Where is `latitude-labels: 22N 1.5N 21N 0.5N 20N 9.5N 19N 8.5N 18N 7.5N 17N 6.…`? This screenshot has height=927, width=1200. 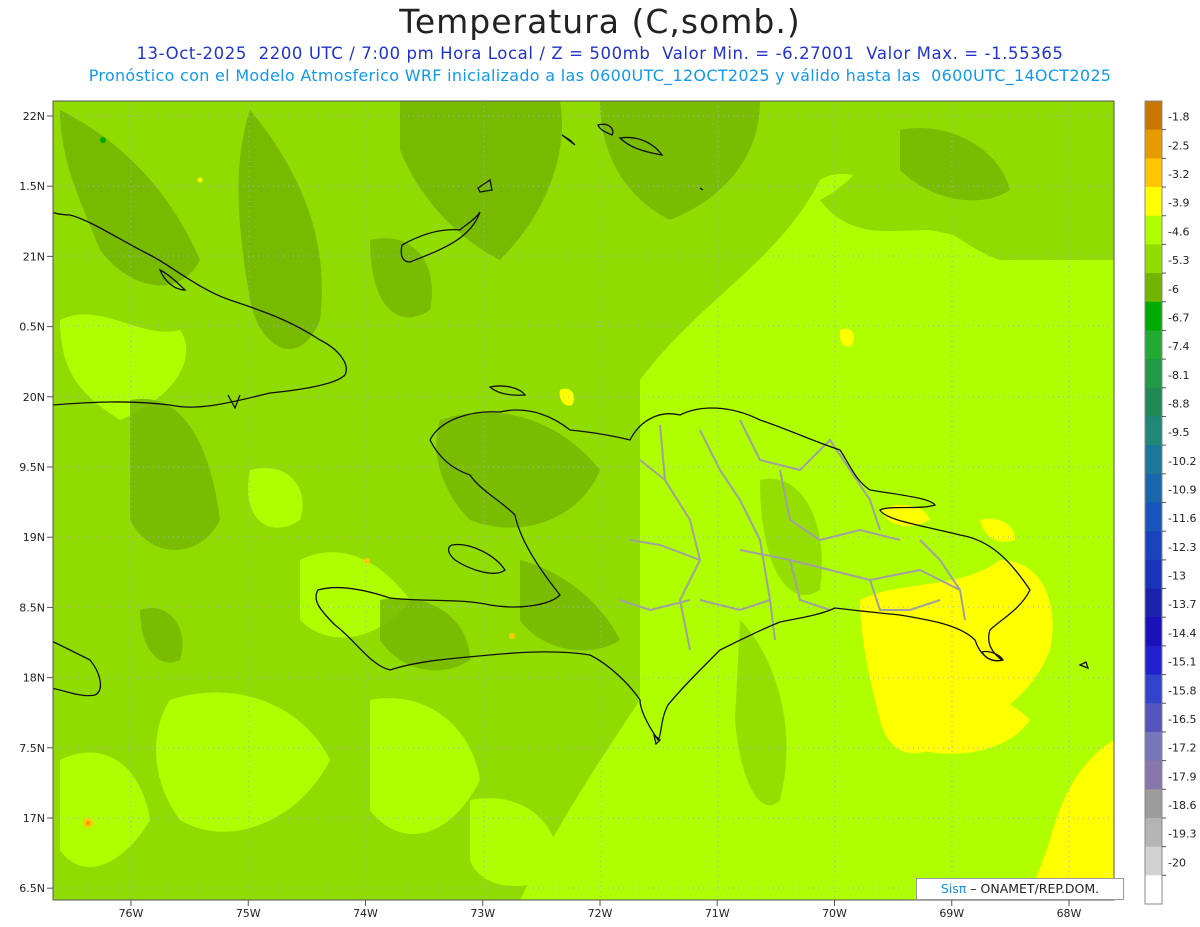
latitude-labels: 22N 1.5N 21N 0.5N 20N 9.5N 19N 8.5N 18N 7.5N 17N 6.… is located at coordinates (36, 502).